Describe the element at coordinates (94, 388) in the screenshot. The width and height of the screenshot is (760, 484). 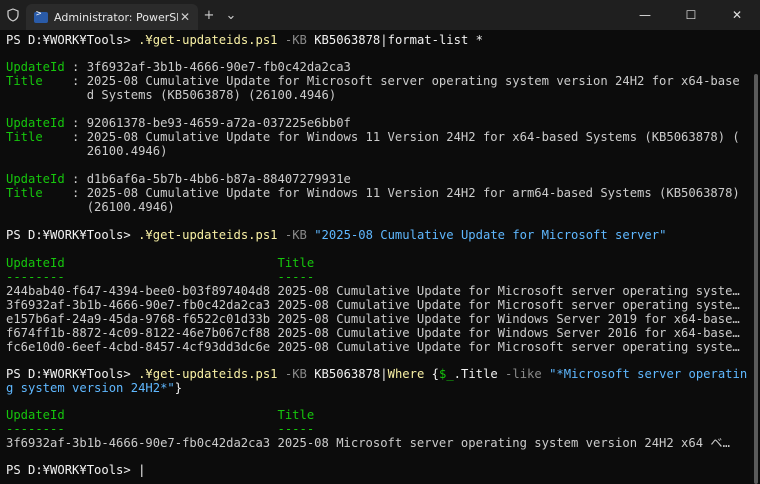
I see `command-line-wrap: g system version 24H2*"}` at that location.